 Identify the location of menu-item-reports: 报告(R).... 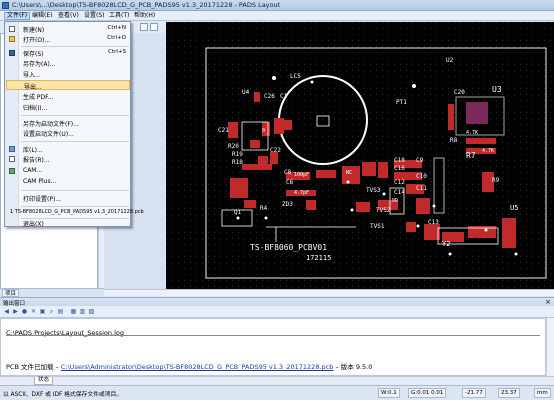
(68, 159).